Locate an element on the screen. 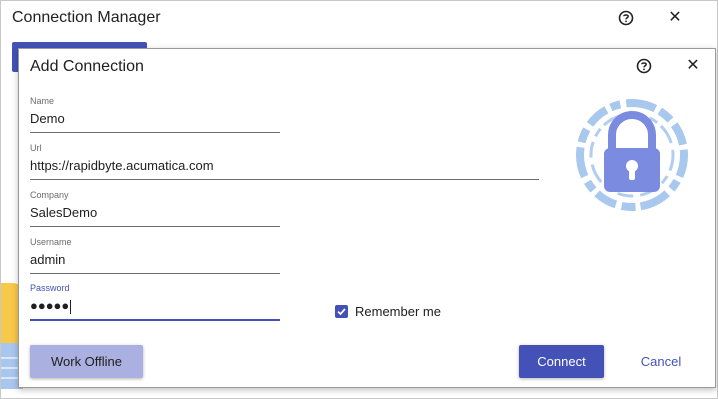 The height and width of the screenshot is (399, 718). name-field: Name Demo is located at coordinates (155, 114).